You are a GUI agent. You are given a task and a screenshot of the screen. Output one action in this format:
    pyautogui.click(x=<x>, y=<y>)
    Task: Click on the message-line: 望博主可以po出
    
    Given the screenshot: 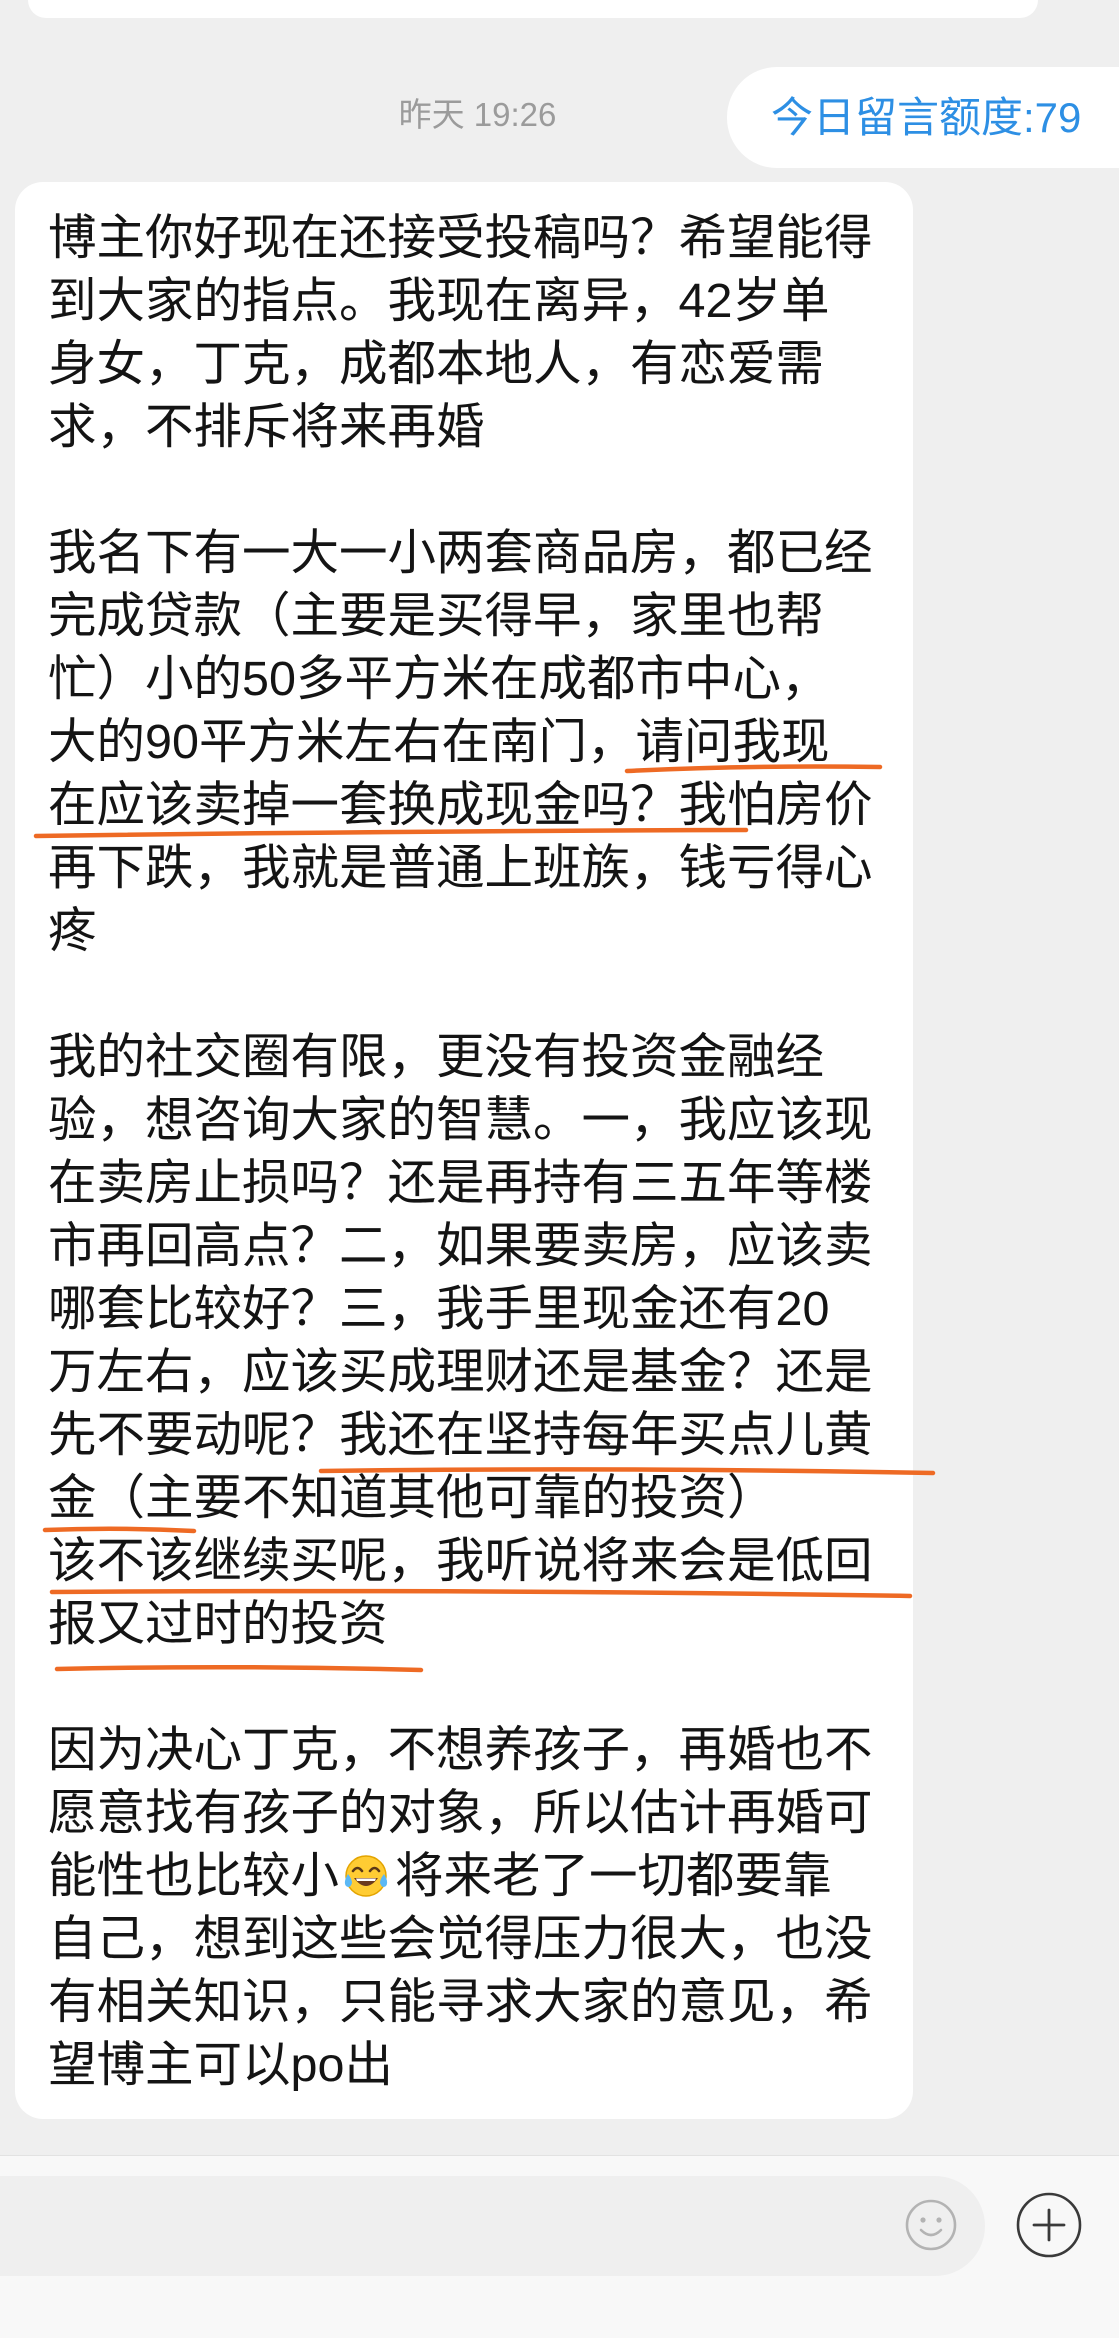 What is the action you would take?
    pyautogui.click(x=220, y=2065)
    